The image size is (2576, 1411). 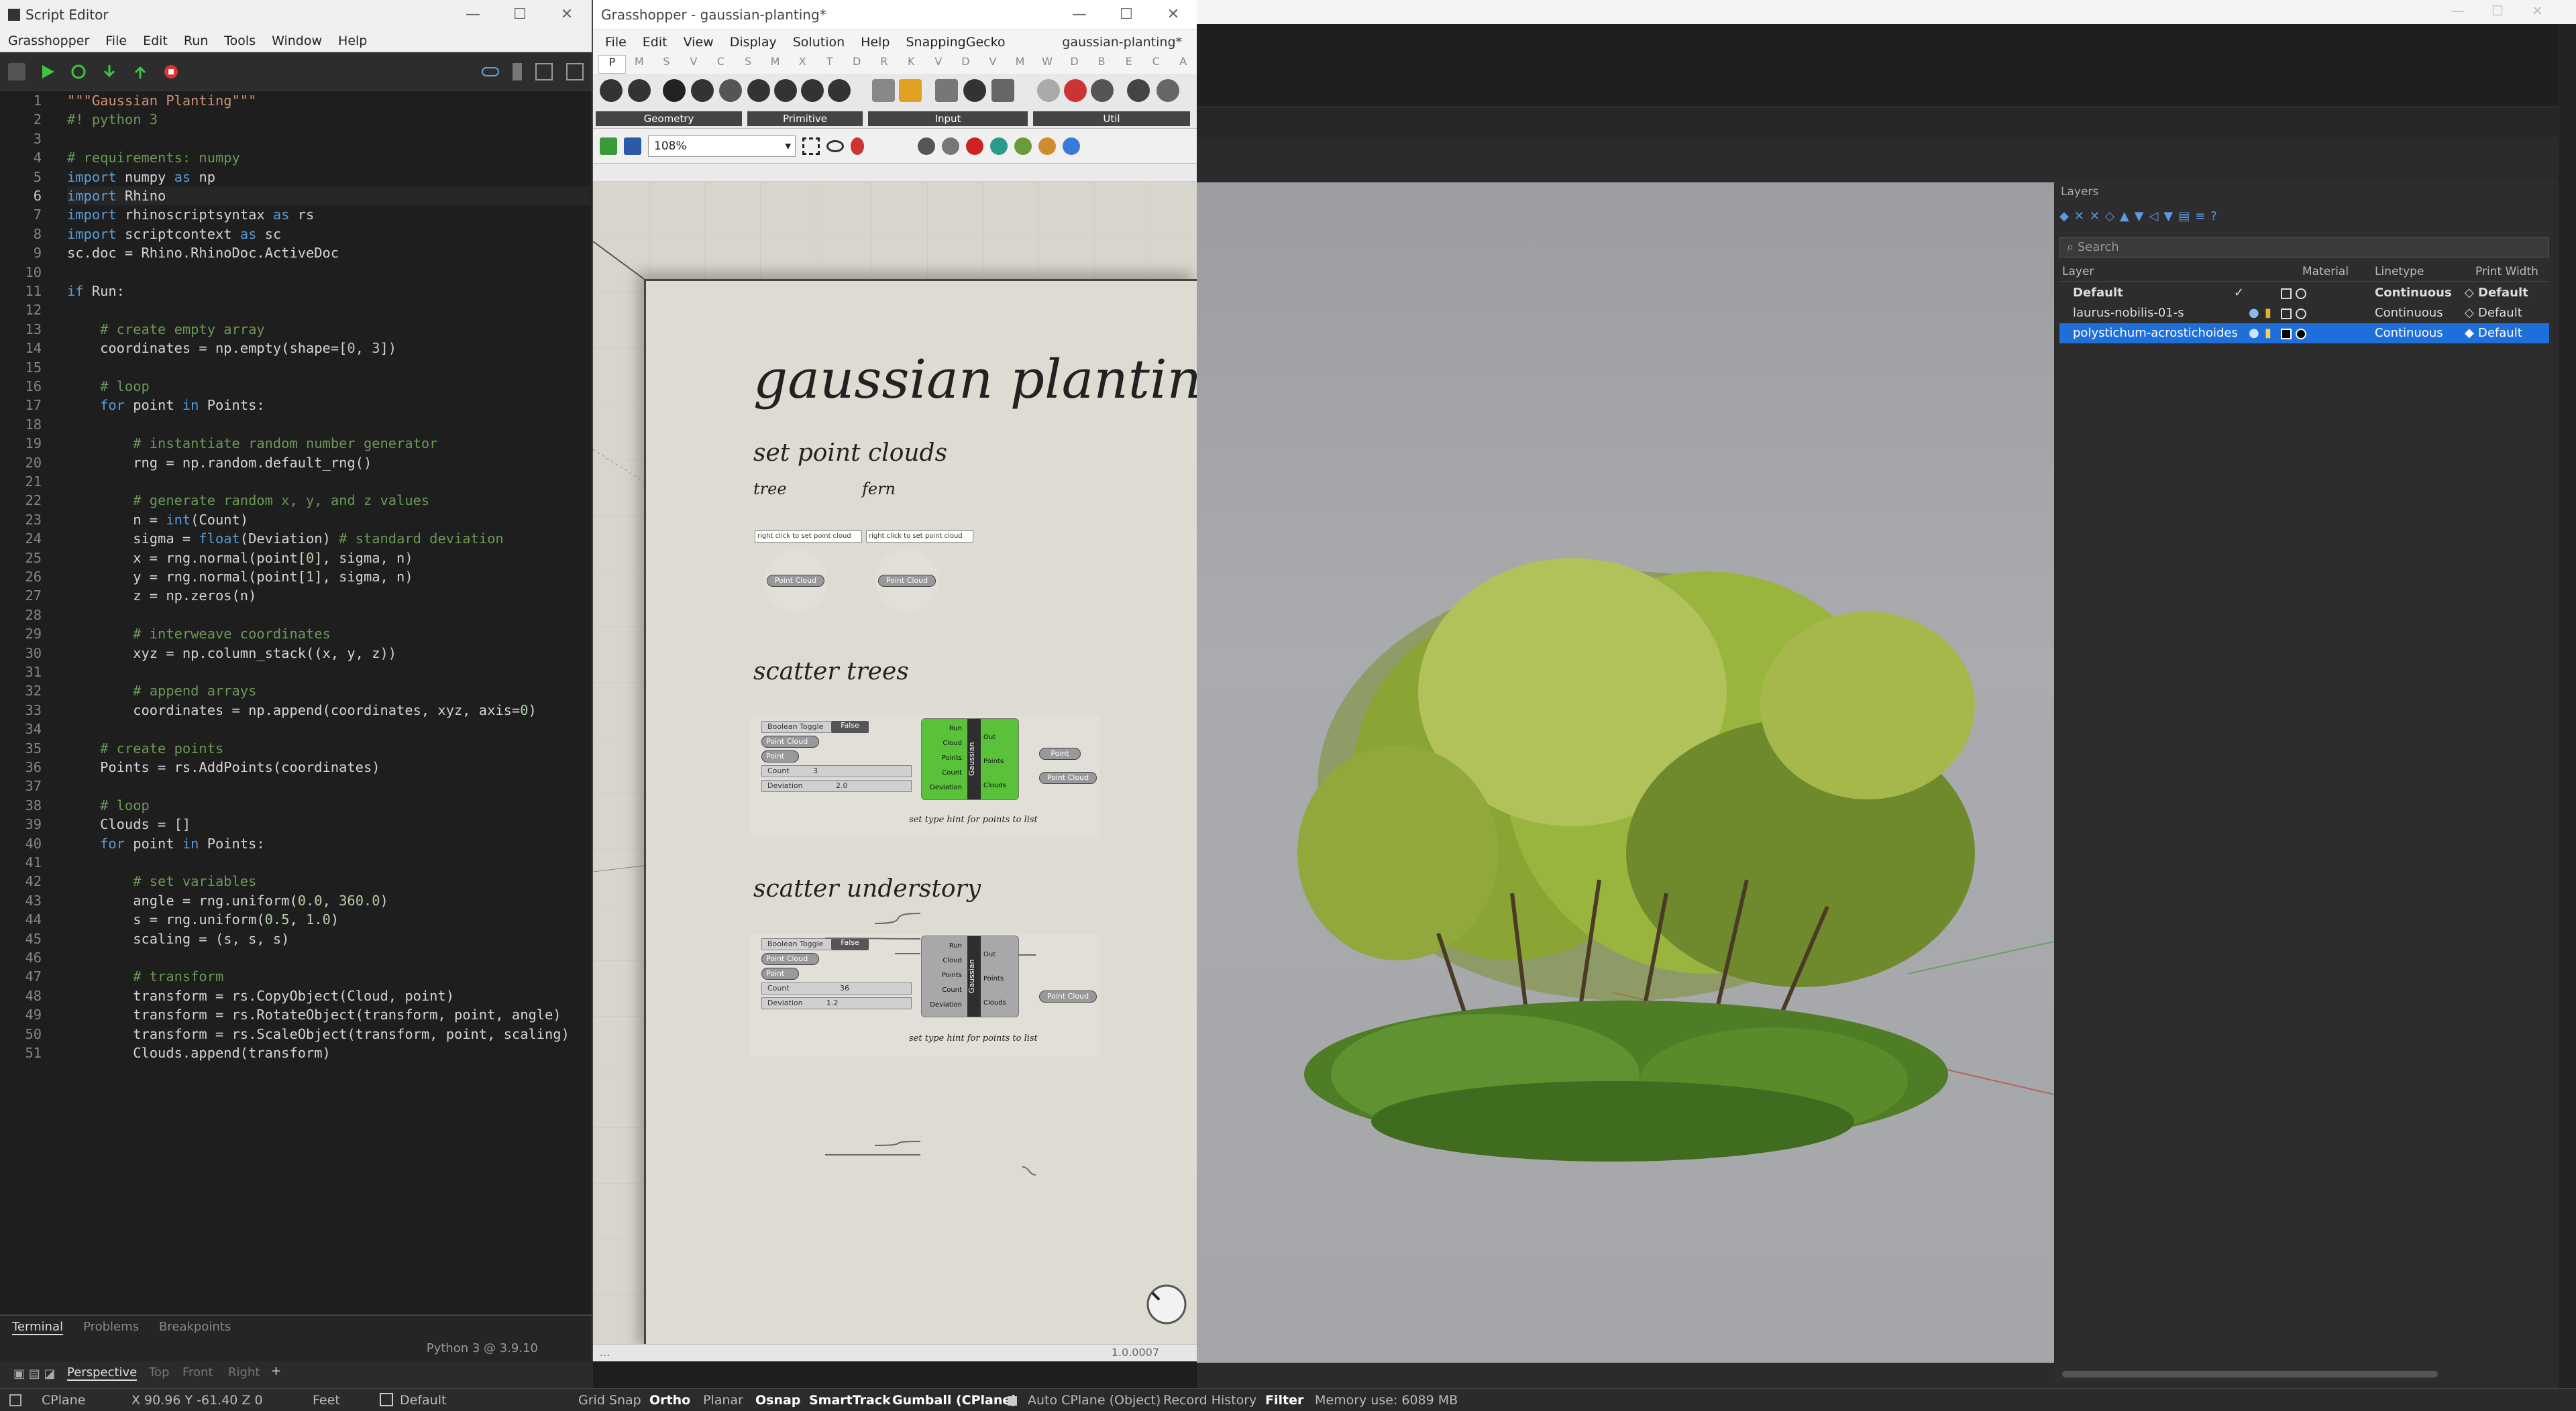 What do you see at coordinates (482, 1348) in the screenshot?
I see `python-version: Python 3 @ 3.9.10` at bounding box center [482, 1348].